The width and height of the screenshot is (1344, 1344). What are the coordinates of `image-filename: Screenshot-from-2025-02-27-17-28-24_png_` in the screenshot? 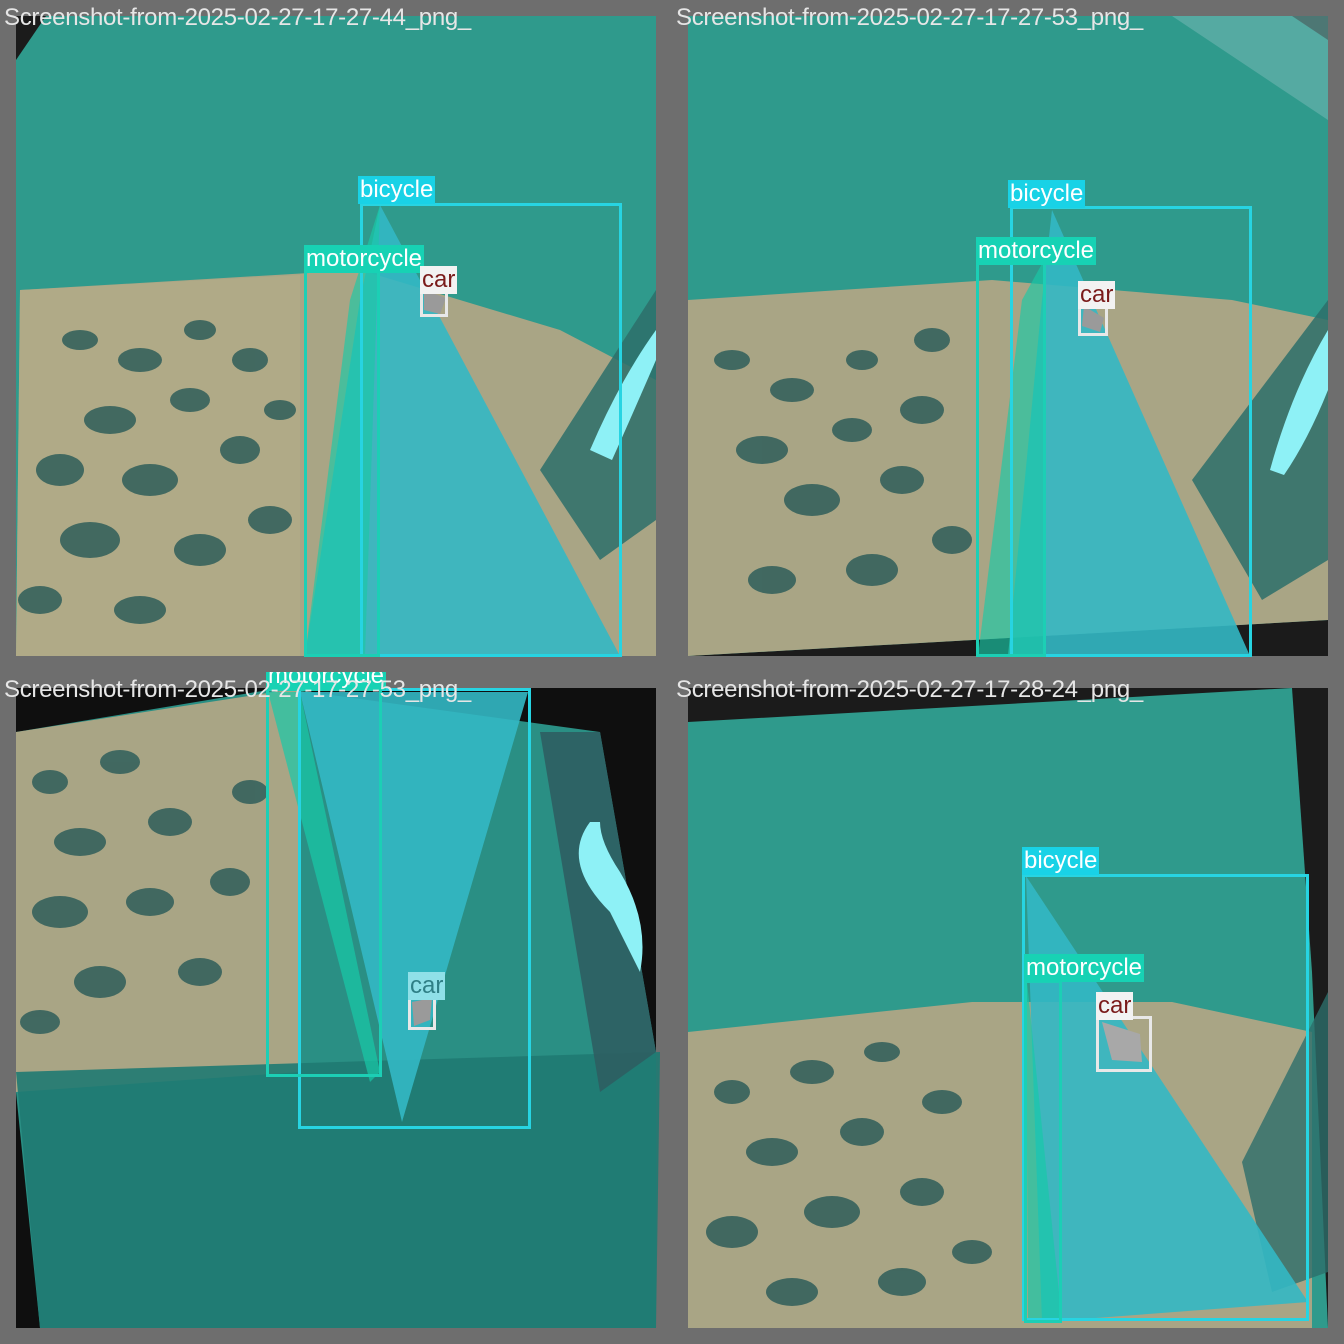 It's located at (909, 689).